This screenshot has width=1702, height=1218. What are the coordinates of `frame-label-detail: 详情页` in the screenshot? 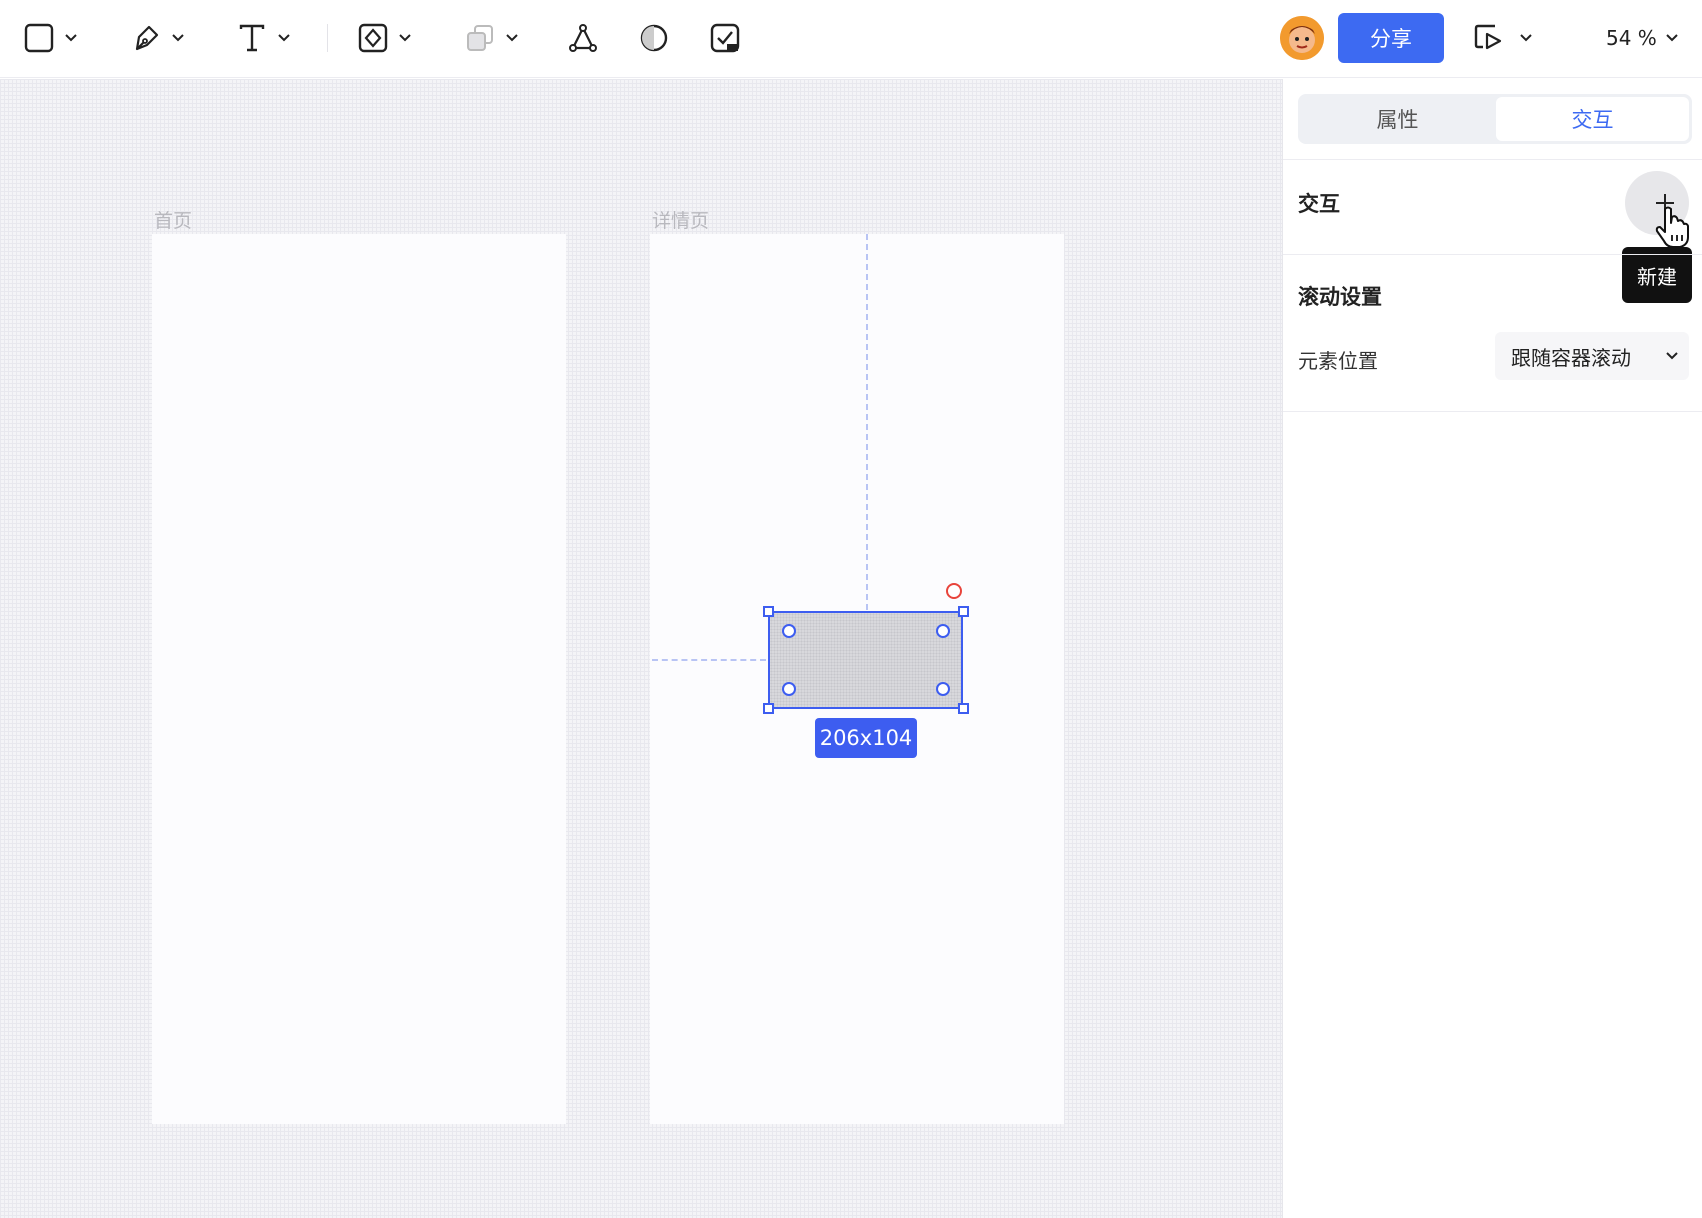 It's located at (680, 219).